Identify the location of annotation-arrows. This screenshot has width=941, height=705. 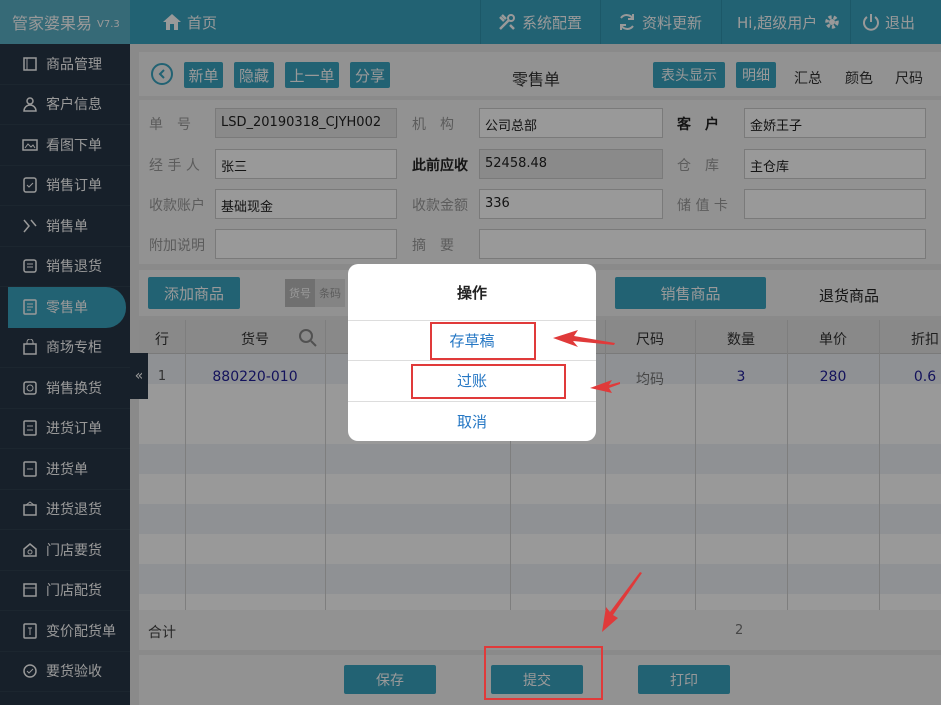
(597, 481).